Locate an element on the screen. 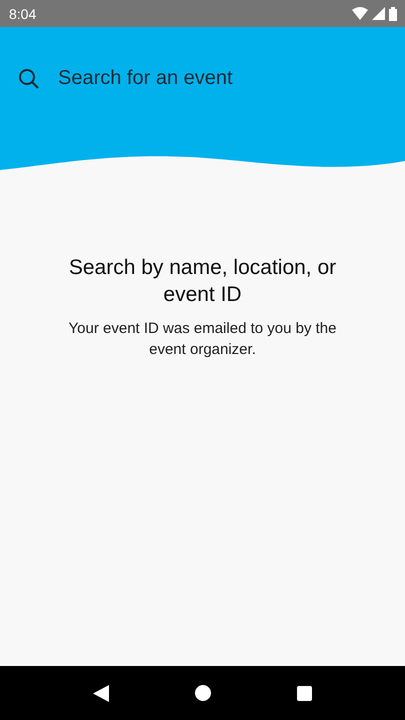  signal-icon is located at coordinates (378, 13).